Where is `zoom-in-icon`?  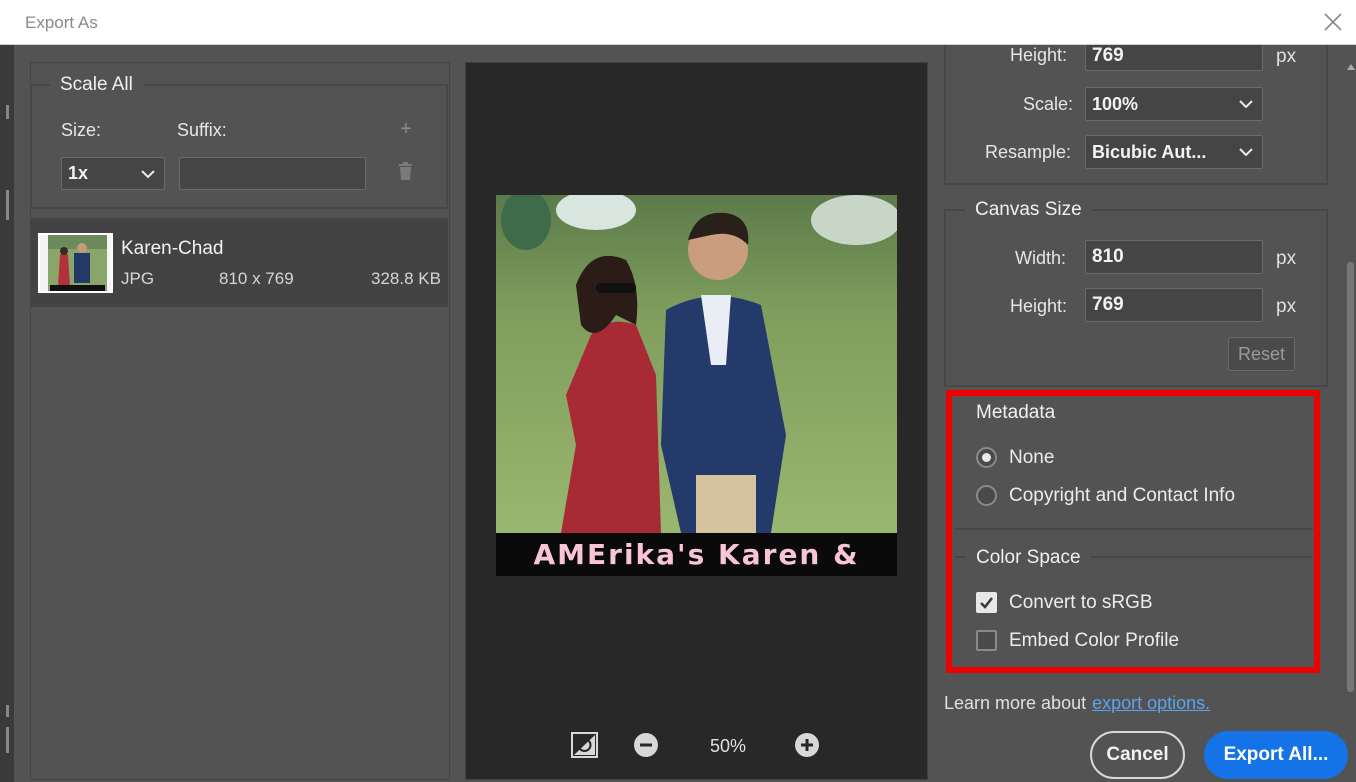 zoom-in-icon is located at coordinates (807, 745).